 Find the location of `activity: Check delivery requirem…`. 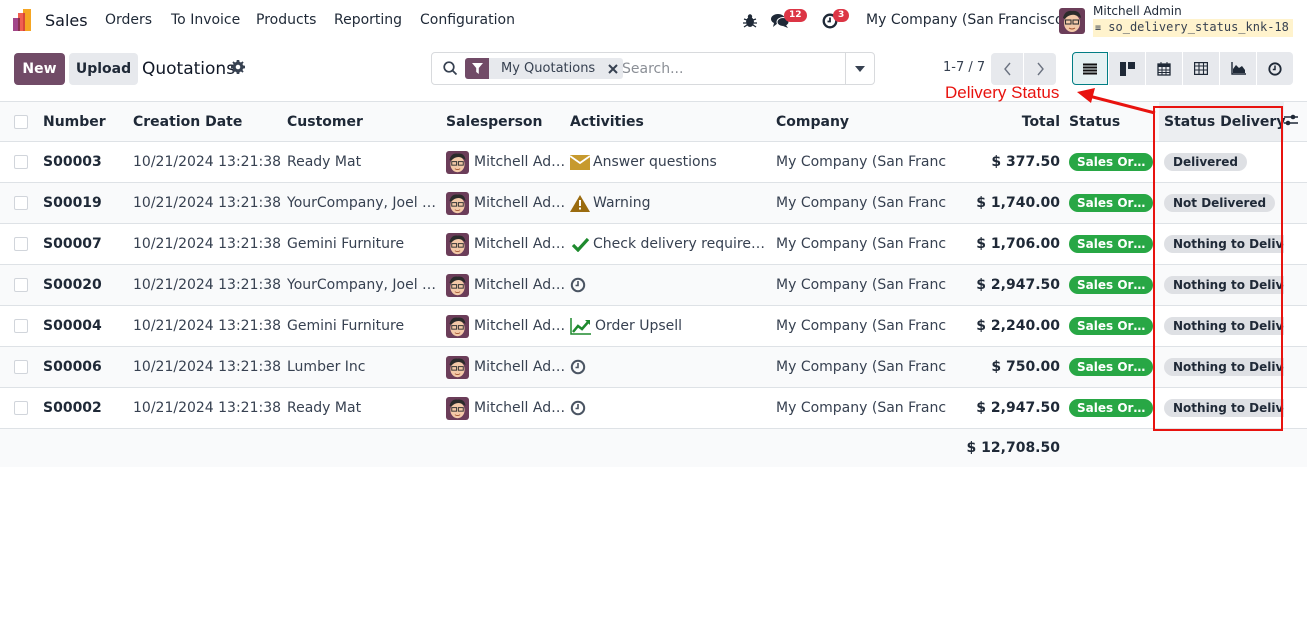

activity: Check delivery requirem… is located at coordinates (673, 244).